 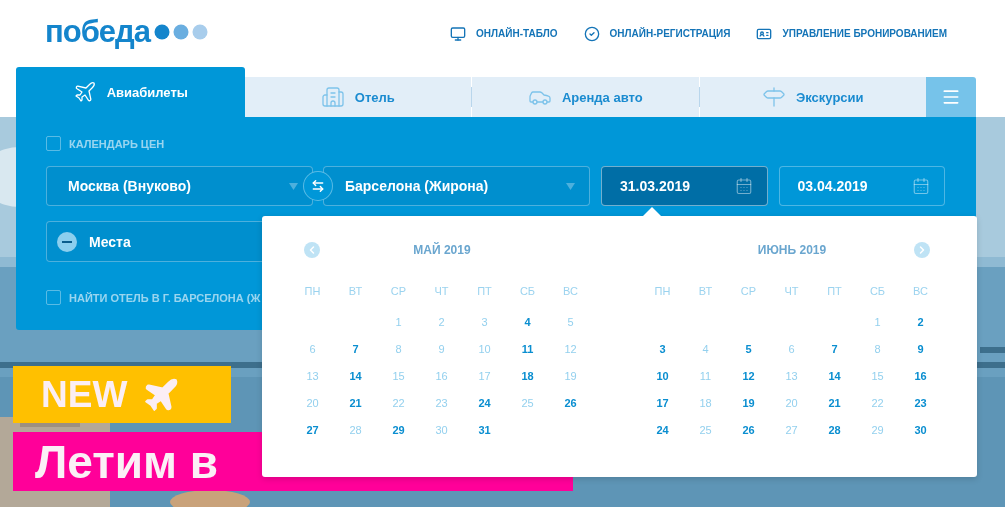 What do you see at coordinates (951, 97) in the screenshot?
I see `menu-button` at bounding box center [951, 97].